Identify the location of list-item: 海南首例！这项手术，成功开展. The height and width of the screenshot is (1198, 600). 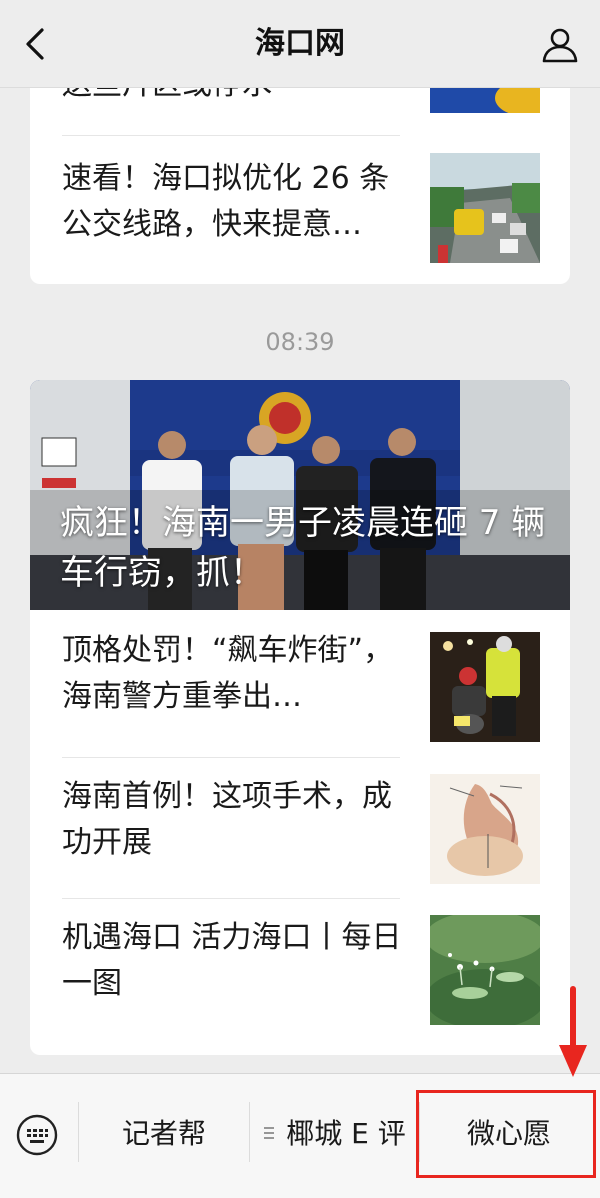
(300, 828).